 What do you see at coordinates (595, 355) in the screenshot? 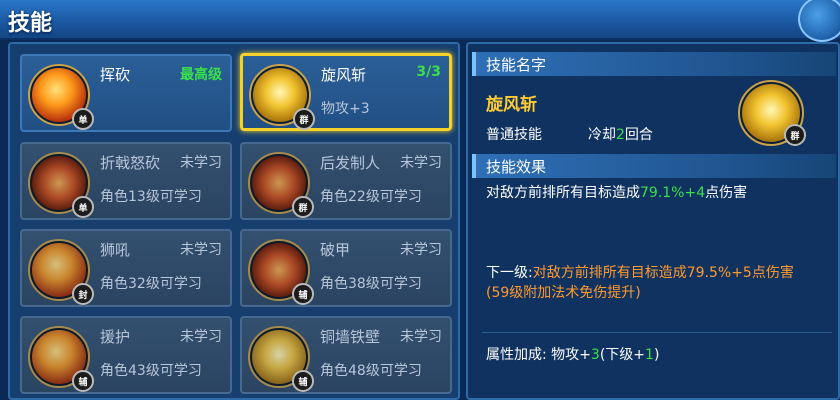
I see `bonus-value: 3` at bounding box center [595, 355].